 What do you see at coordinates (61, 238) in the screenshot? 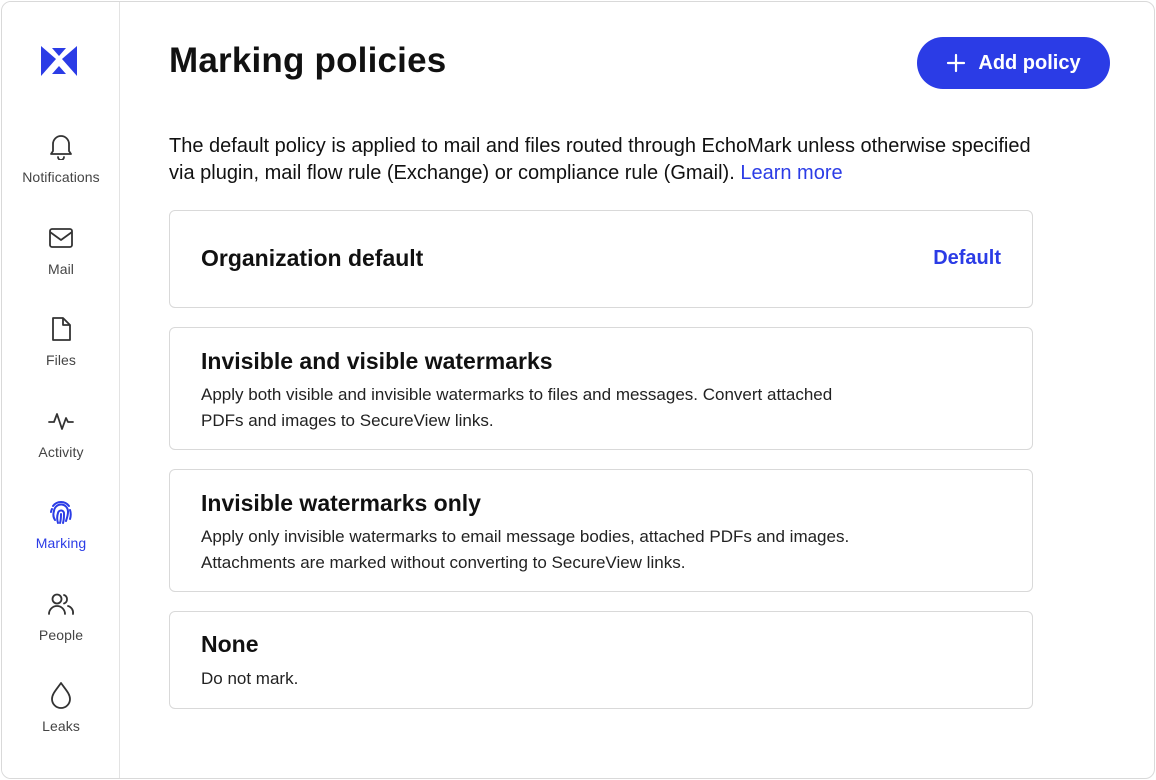
I see `mail-icon` at bounding box center [61, 238].